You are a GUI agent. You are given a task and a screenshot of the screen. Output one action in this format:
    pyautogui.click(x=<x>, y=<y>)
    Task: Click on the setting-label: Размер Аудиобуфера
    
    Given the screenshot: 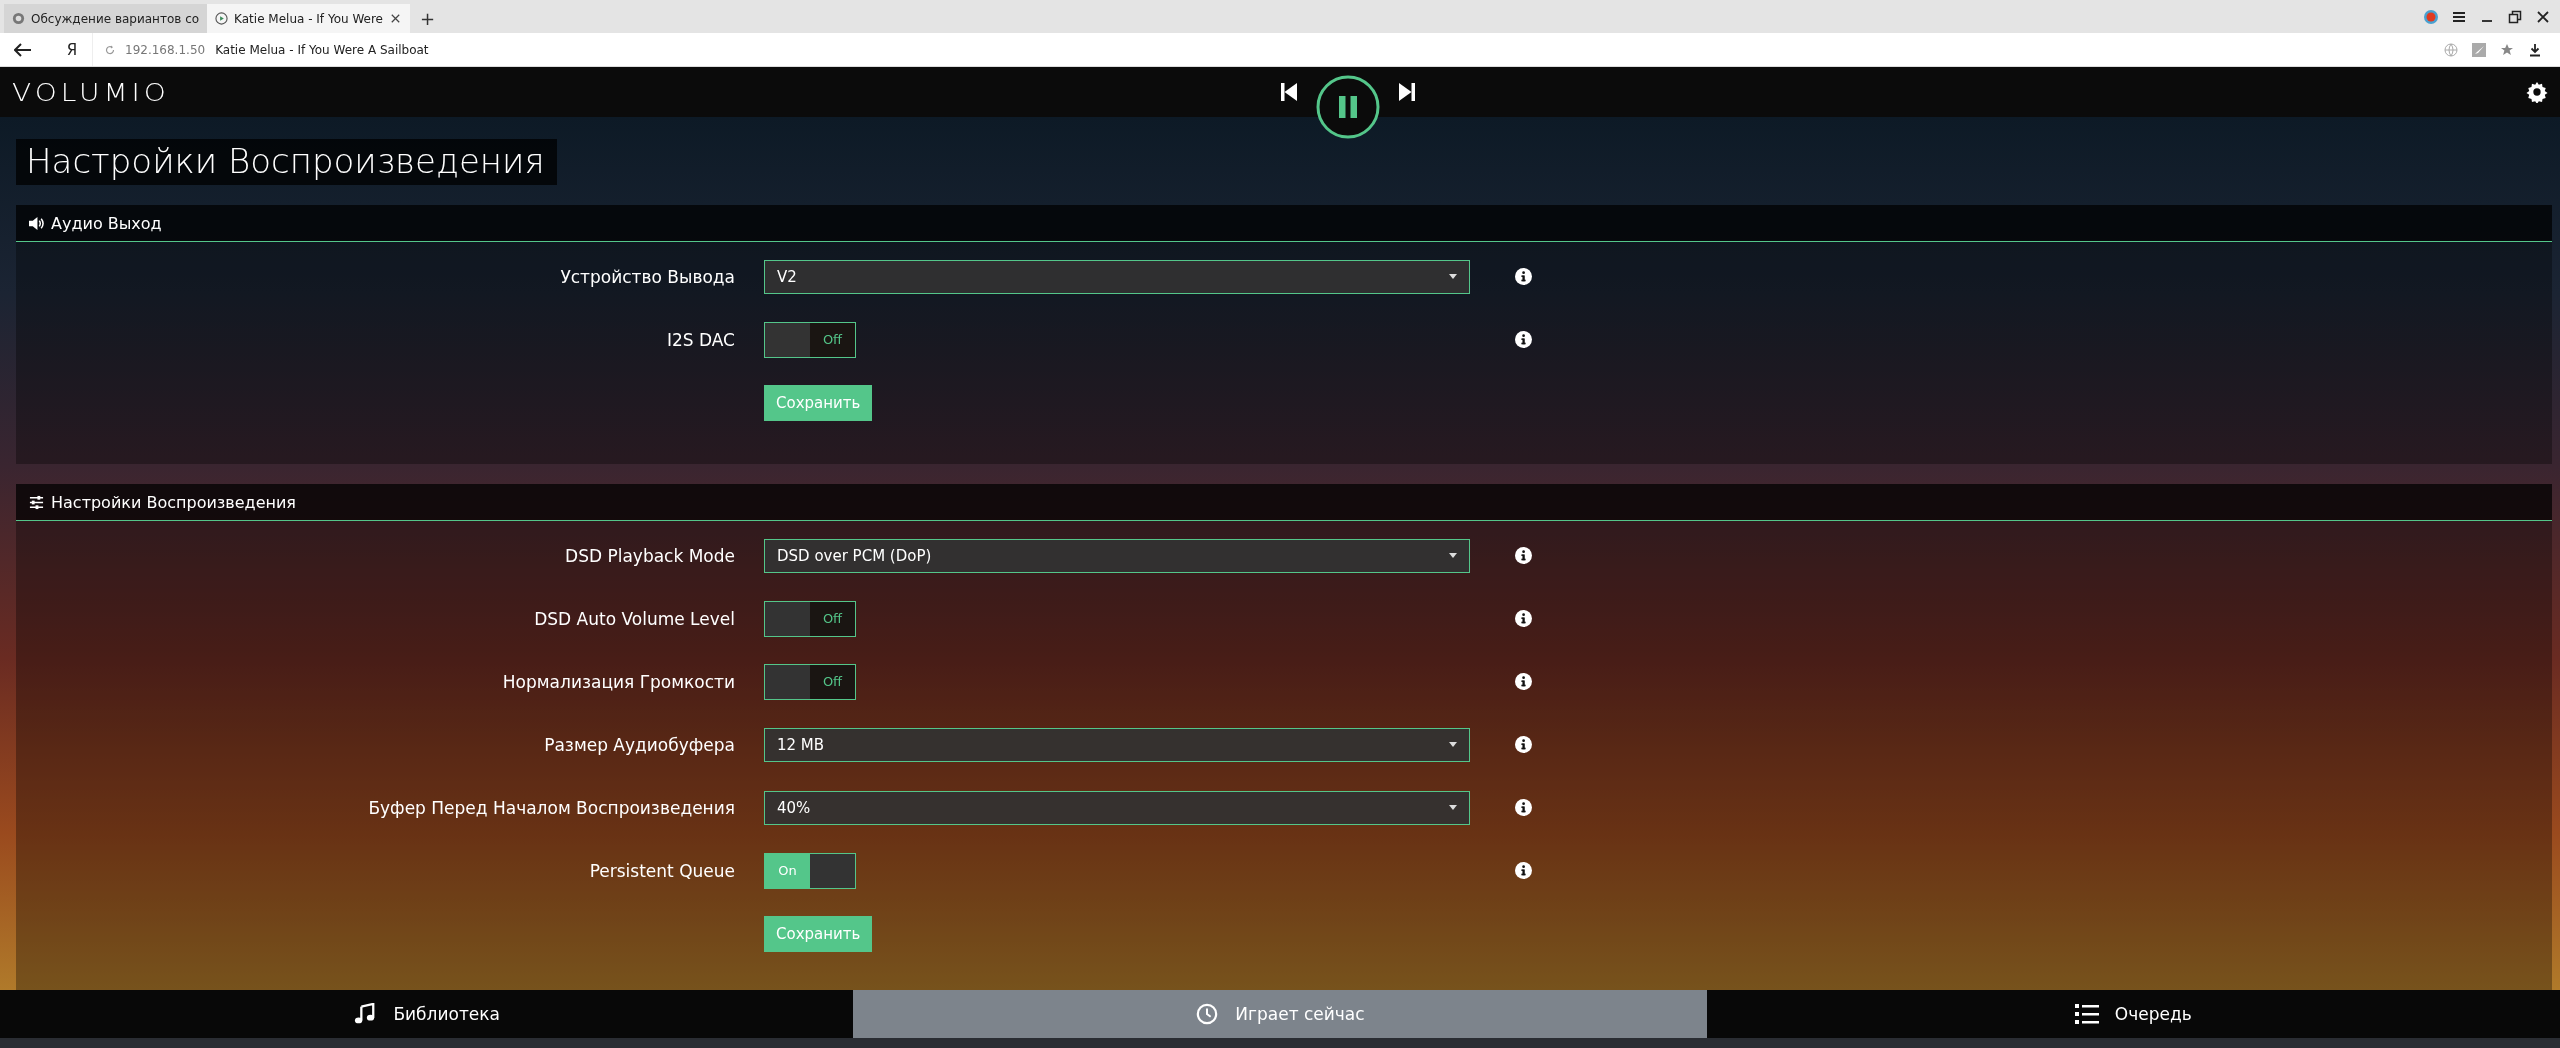 What is the action you would take?
    pyautogui.click(x=639, y=744)
    